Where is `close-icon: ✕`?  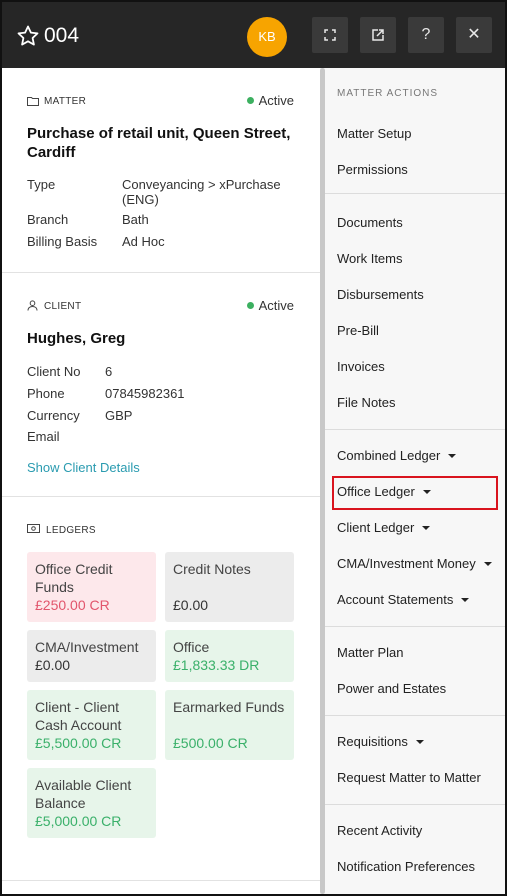 close-icon: ✕ is located at coordinates (474, 34).